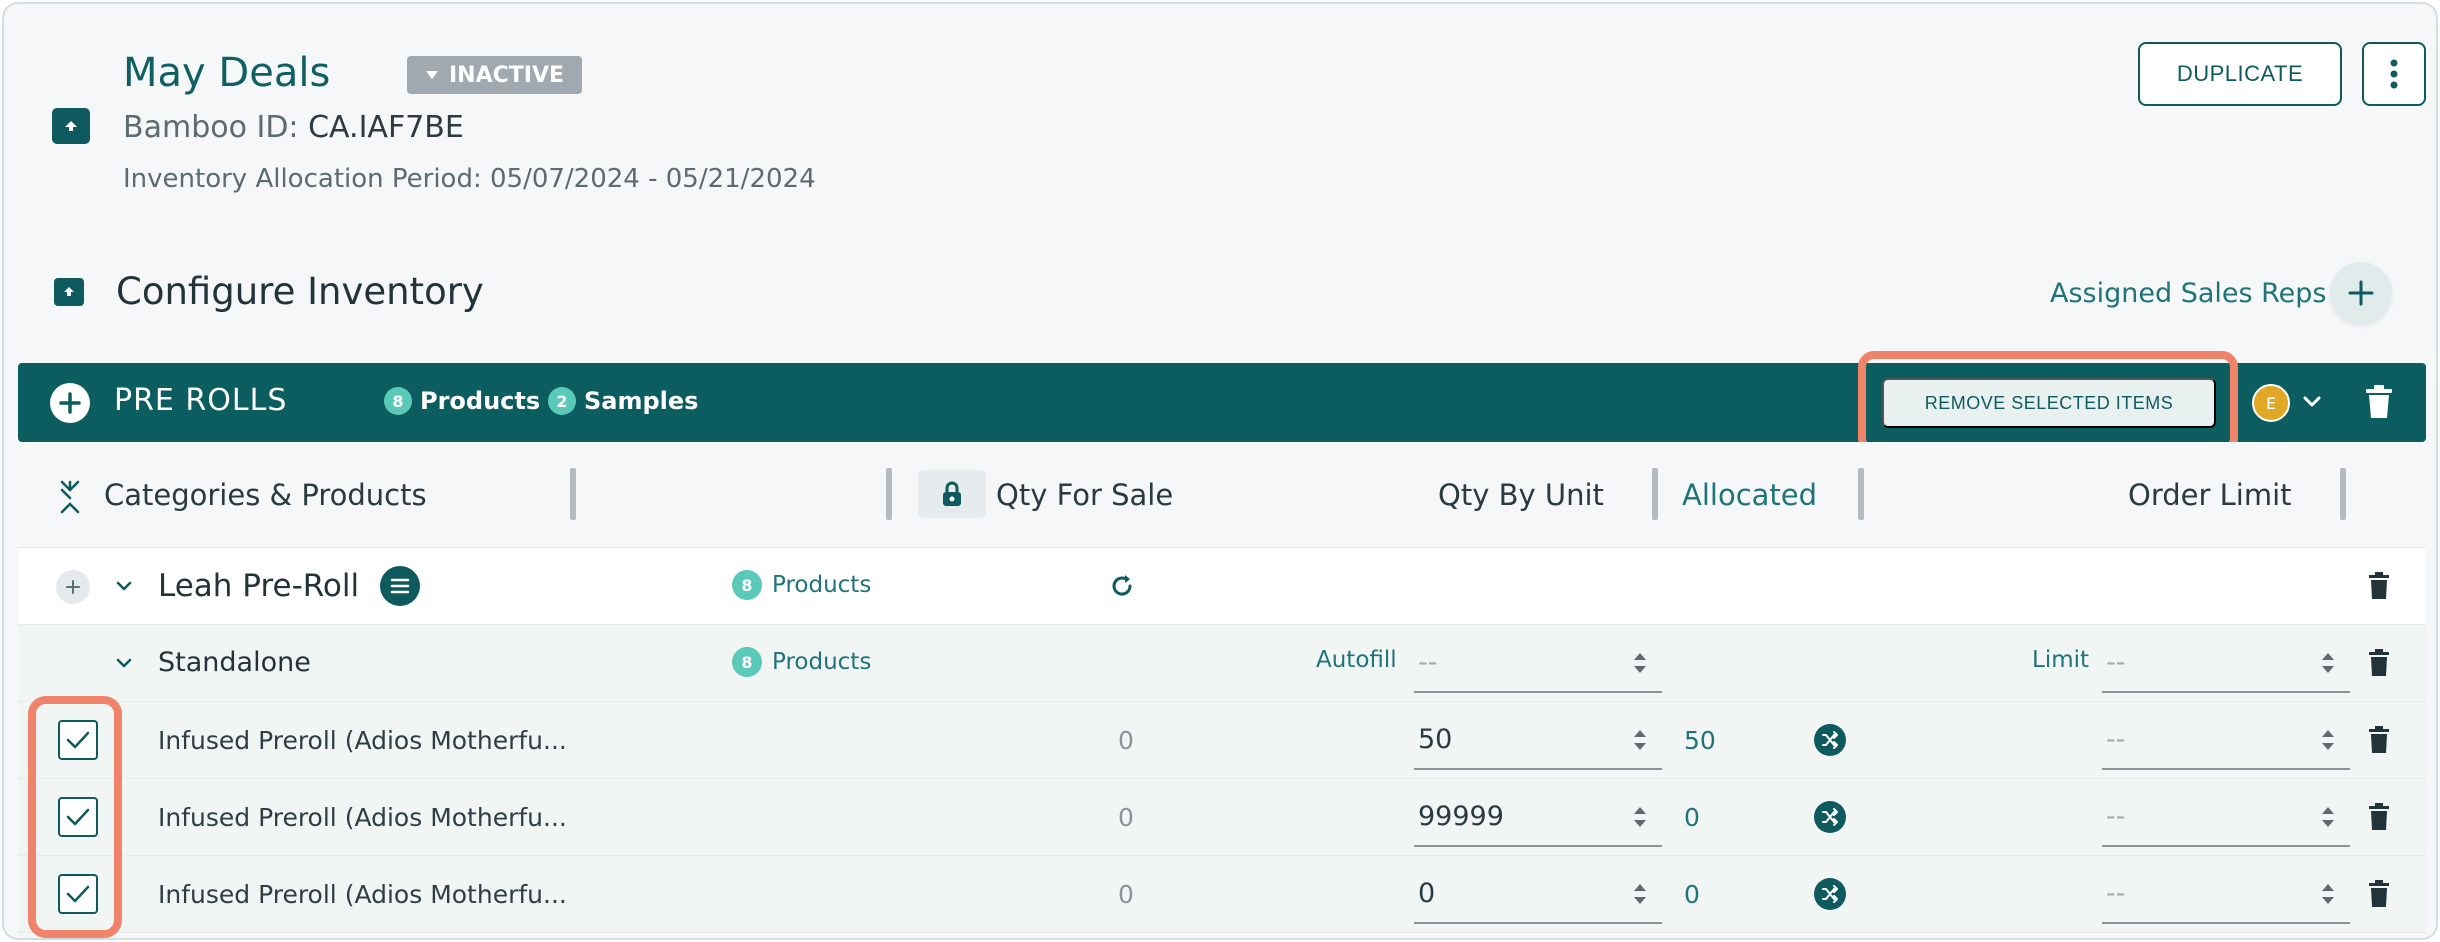  What do you see at coordinates (1750, 495) in the screenshot?
I see `column-allocated: Allocated` at bounding box center [1750, 495].